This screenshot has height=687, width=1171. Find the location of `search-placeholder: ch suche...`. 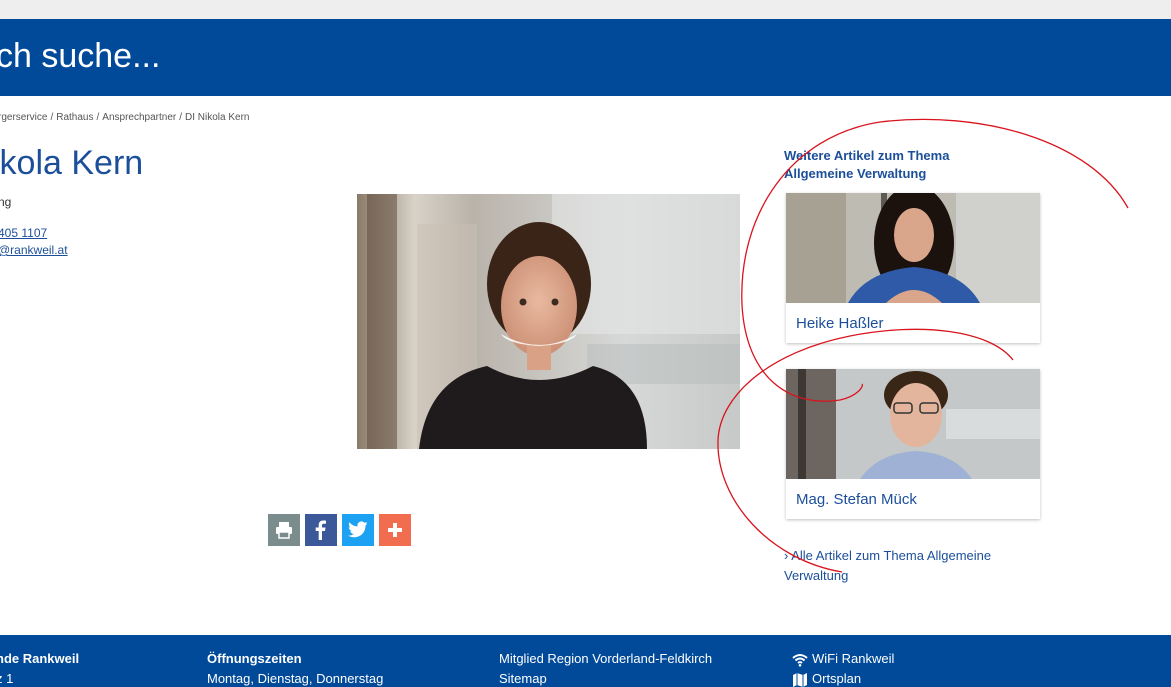

search-placeholder: ch suche... is located at coordinates (80, 56).